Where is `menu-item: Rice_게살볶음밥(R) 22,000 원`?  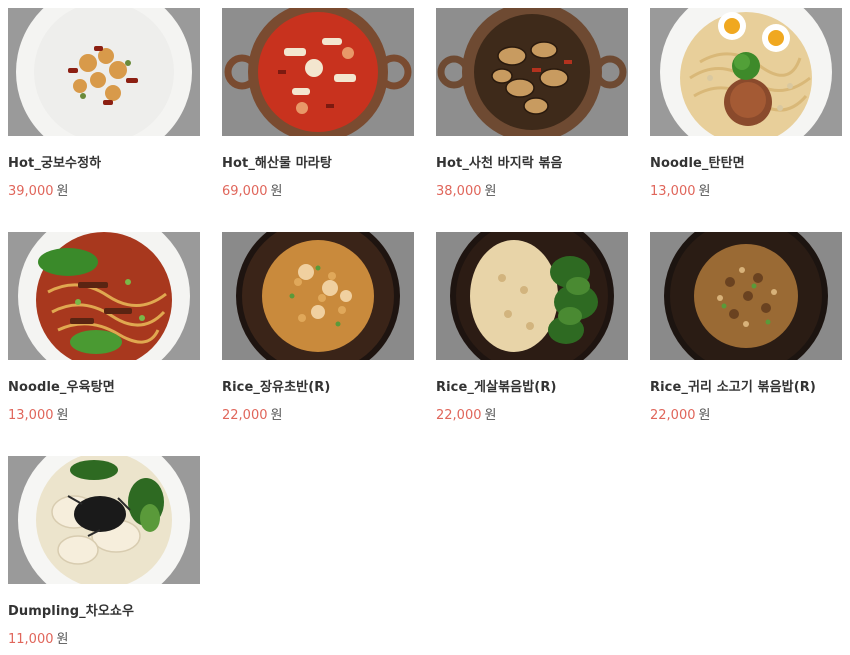 menu-item: Rice_게살볶음밥(R) 22,000 원 is located at coordinates (532, 327).